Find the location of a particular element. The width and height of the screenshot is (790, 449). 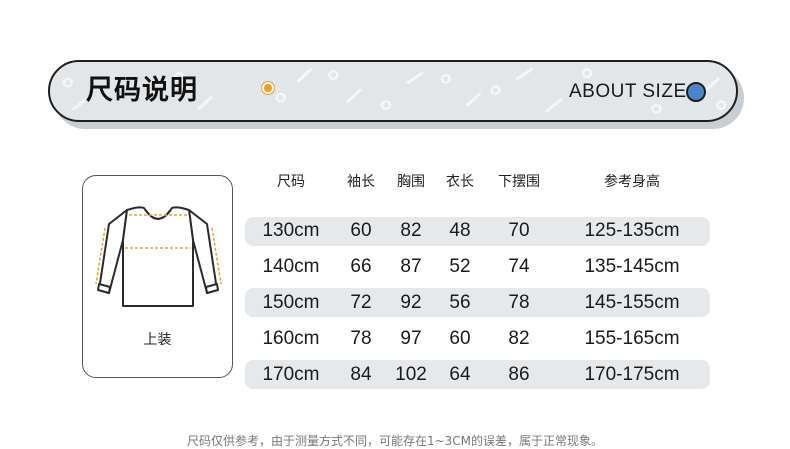

cell-chest: 97 is located at coordinates (411, 338).